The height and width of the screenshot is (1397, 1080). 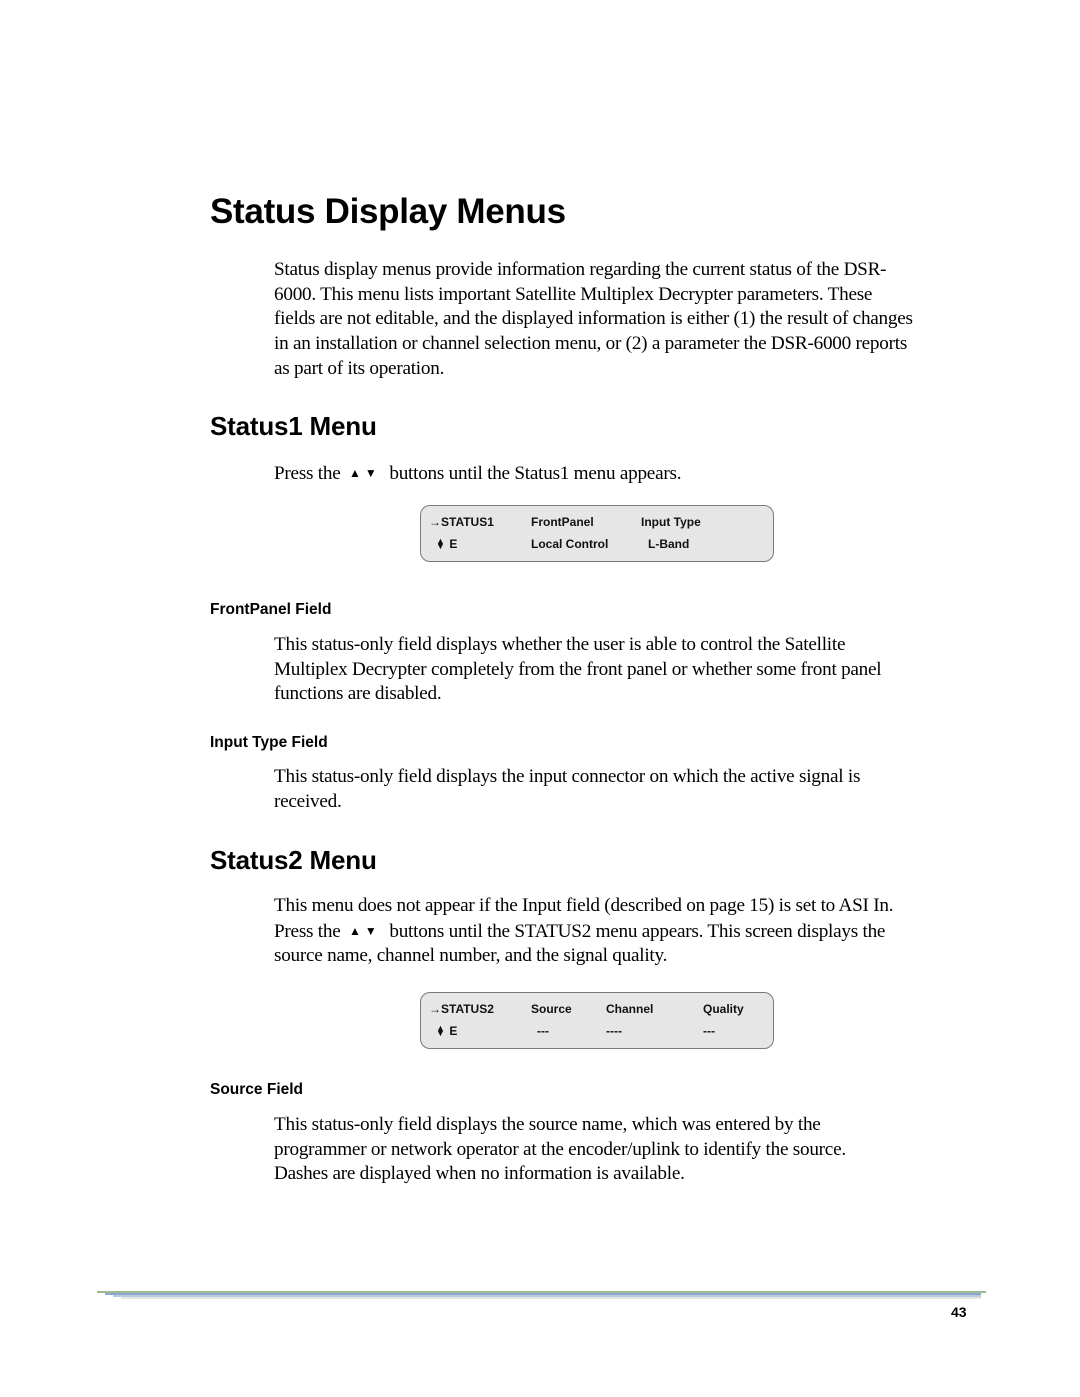 I want to click on lcd-menu-name: →STATUS2, so click(x=461, y=1009).